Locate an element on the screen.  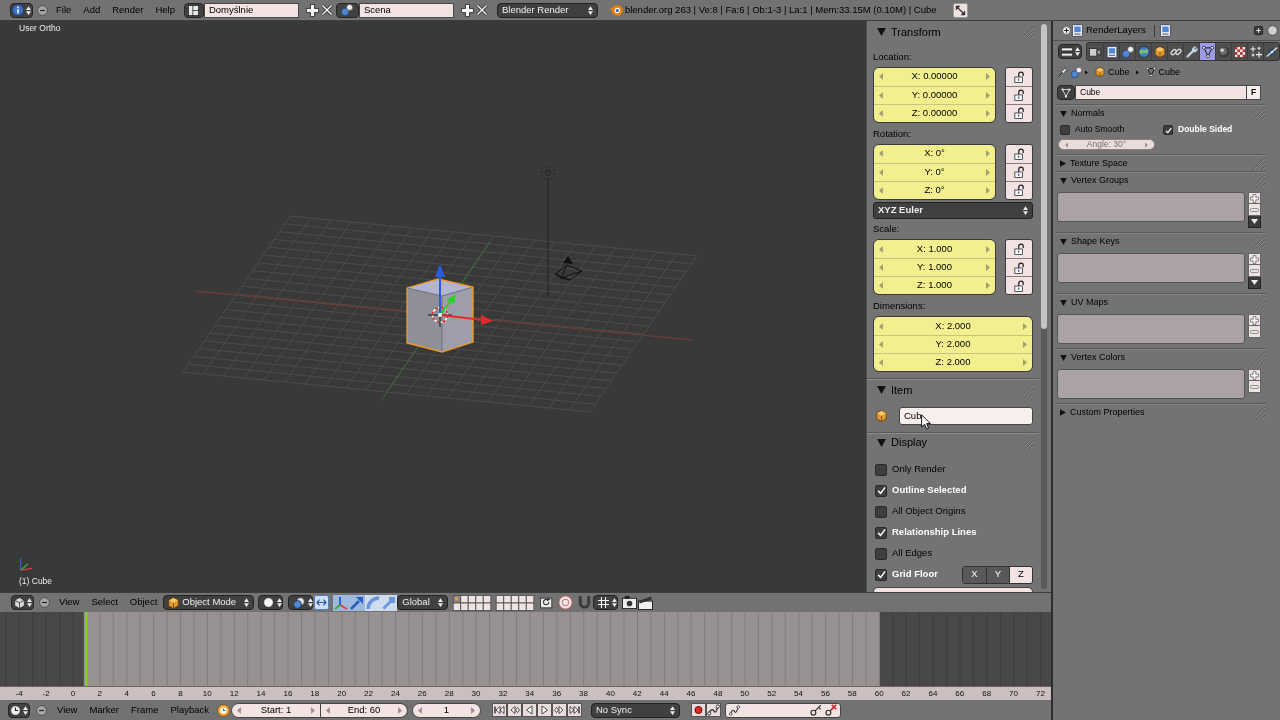
pin-icon is located at coordinates (1063, 72).